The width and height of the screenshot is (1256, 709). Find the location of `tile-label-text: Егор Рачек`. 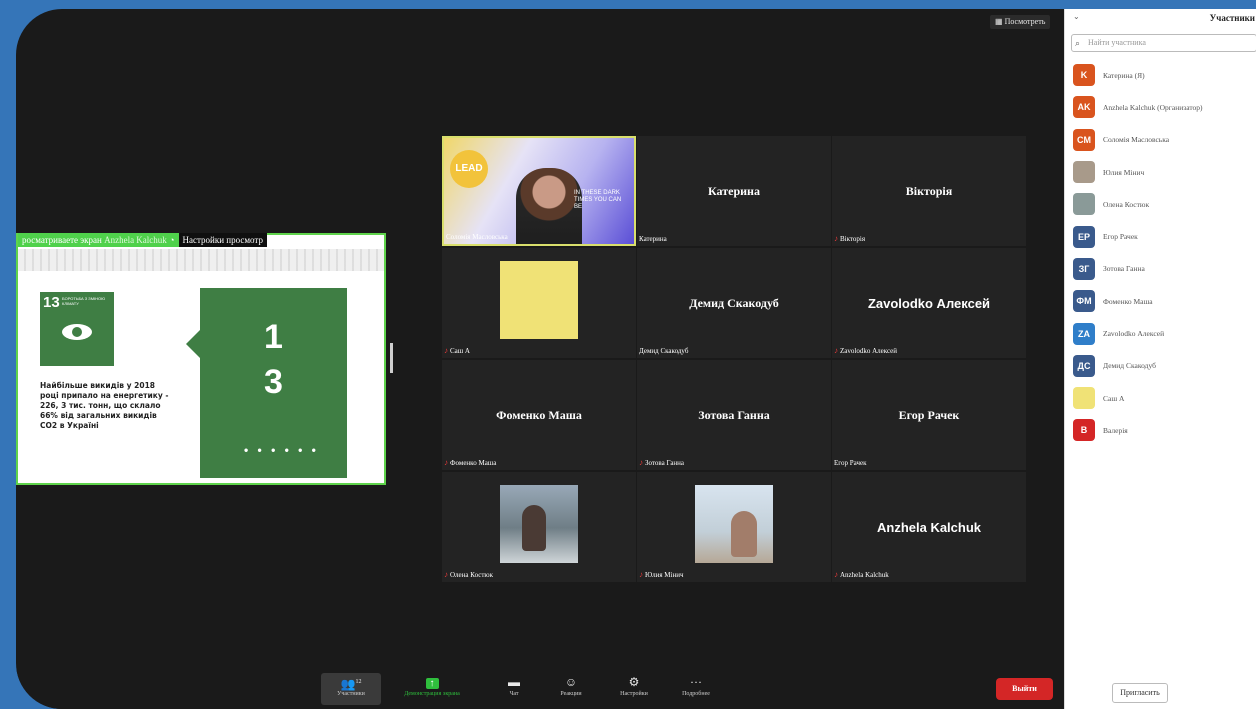

tile-label-text: Егор Рачек is located at coordinates (850, 463).